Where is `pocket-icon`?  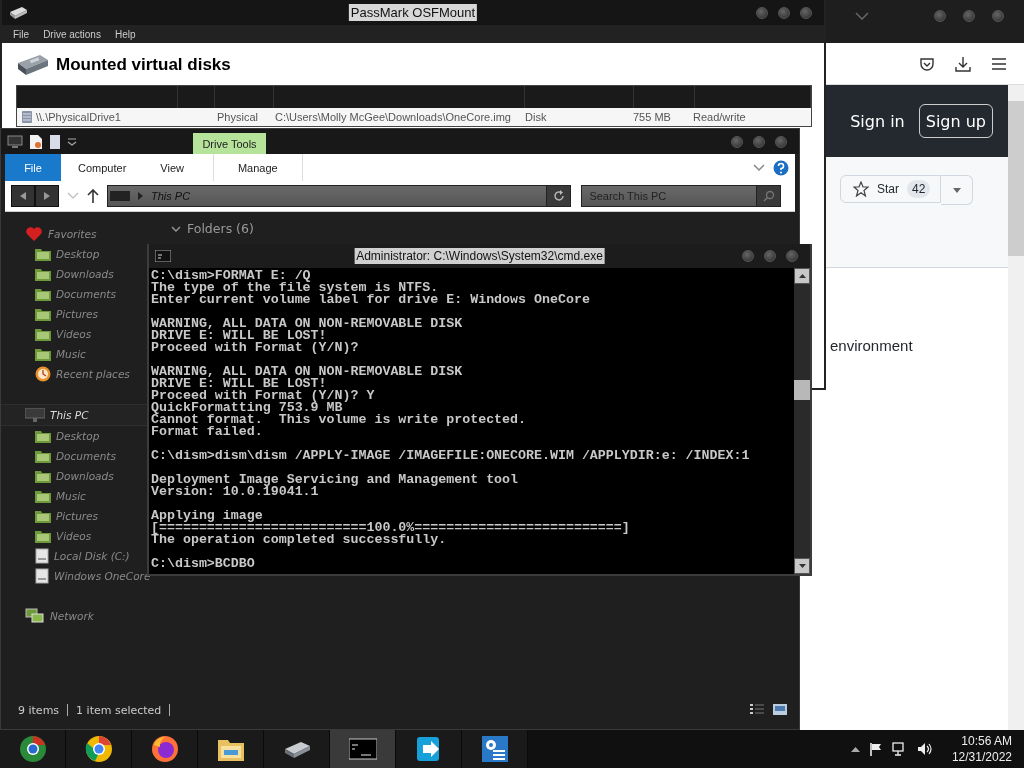
pocket-icon is located at coordinates (927, 63).